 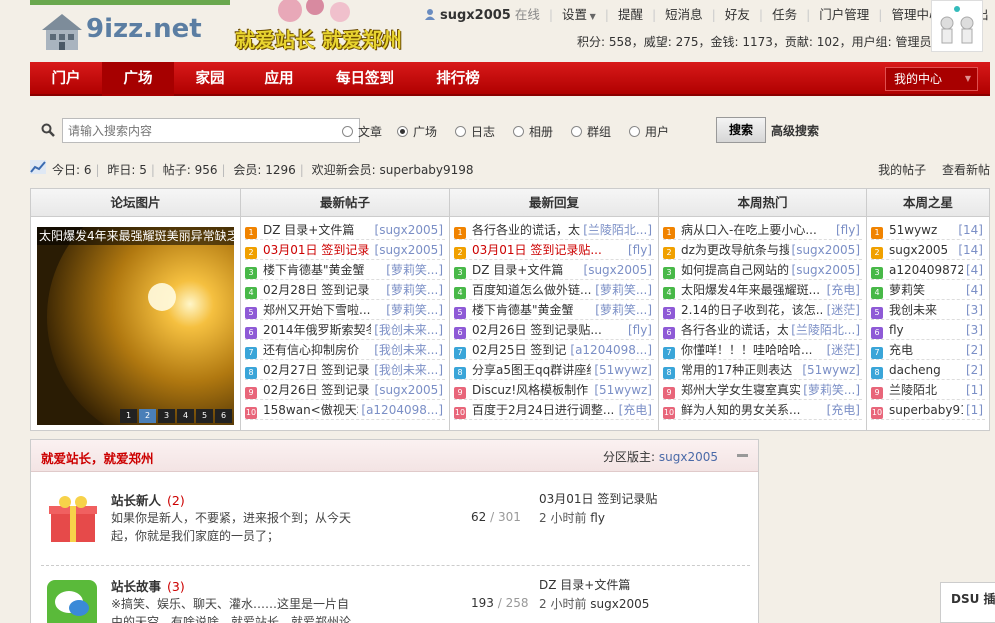 What do you see at coordinates (136, 586) in the screenshot?
I see `board-name: 站长故事` at bounding box center [136, 586].